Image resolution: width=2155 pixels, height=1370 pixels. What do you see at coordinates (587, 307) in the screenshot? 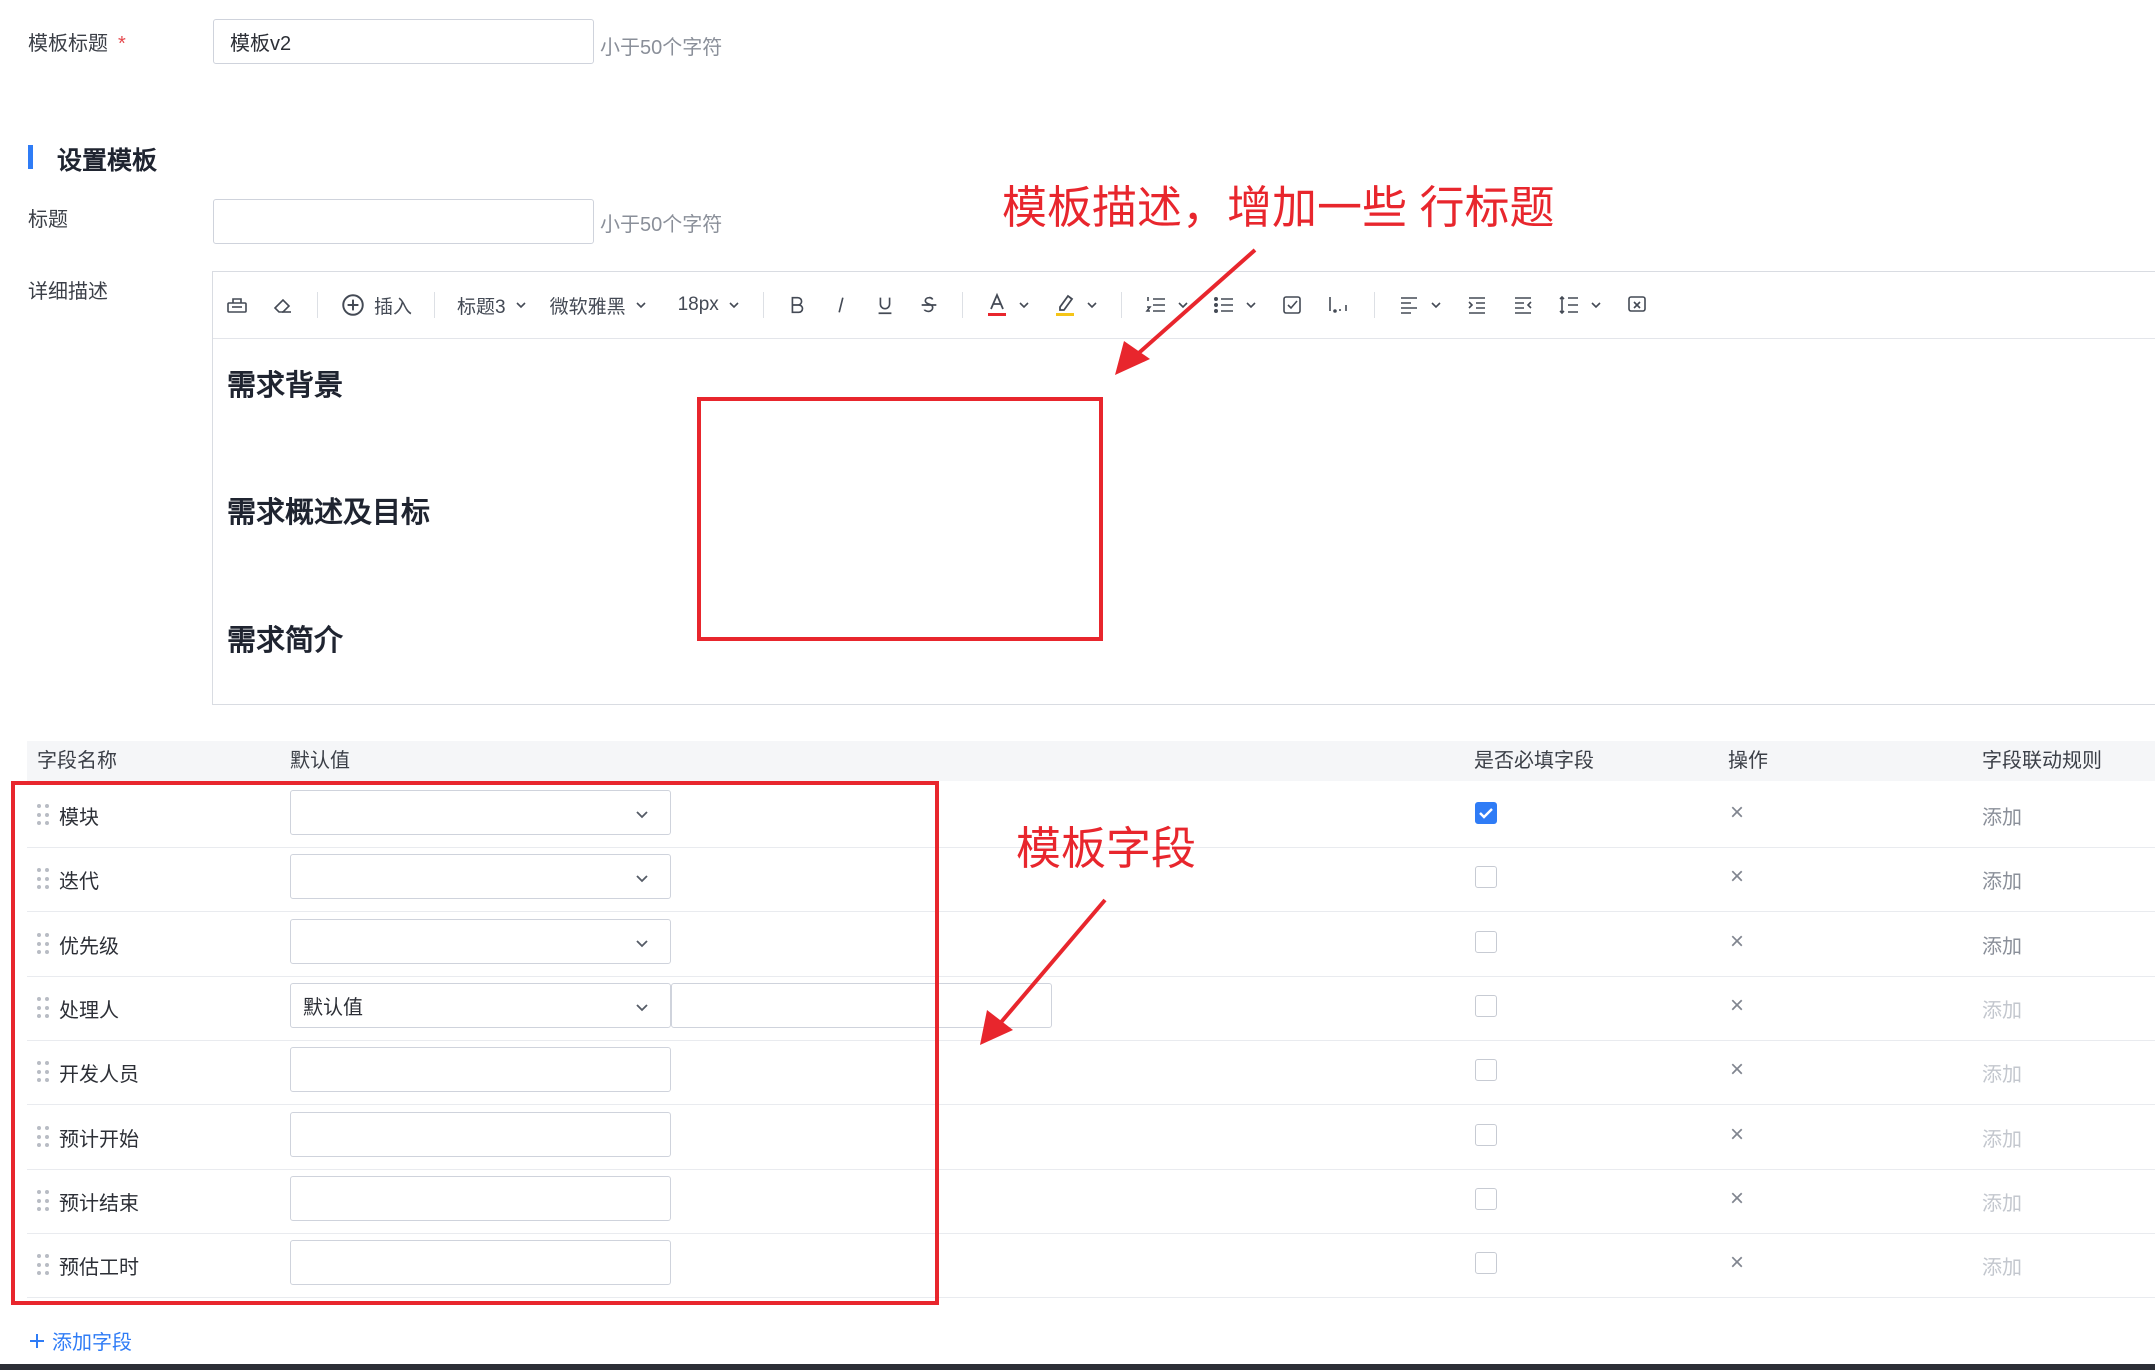
I see `font-value: 微软雅黑` at bounding box center [587, 307].